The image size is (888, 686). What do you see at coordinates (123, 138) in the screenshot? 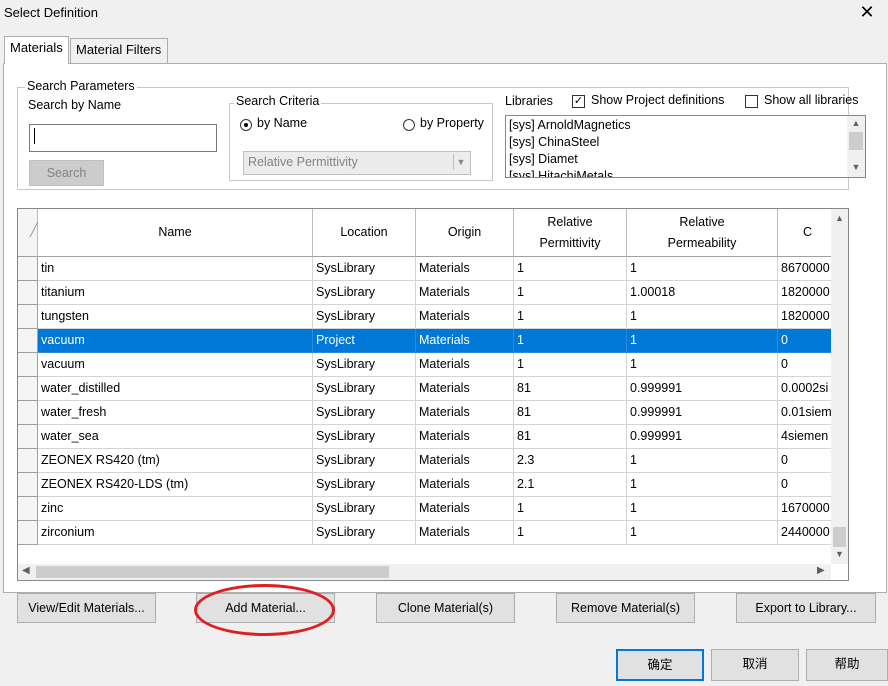
I see `search-name-input` at bounding box center [123, 138].